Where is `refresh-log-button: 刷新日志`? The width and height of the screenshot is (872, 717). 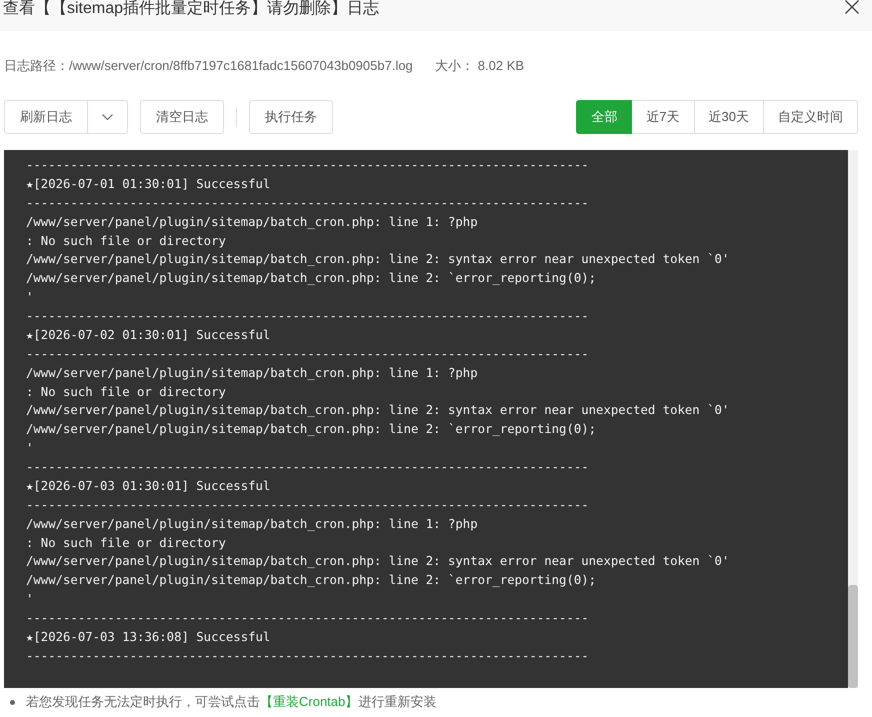
refresh-log-button: 刷新日志 is located at coordinates (46, 117).